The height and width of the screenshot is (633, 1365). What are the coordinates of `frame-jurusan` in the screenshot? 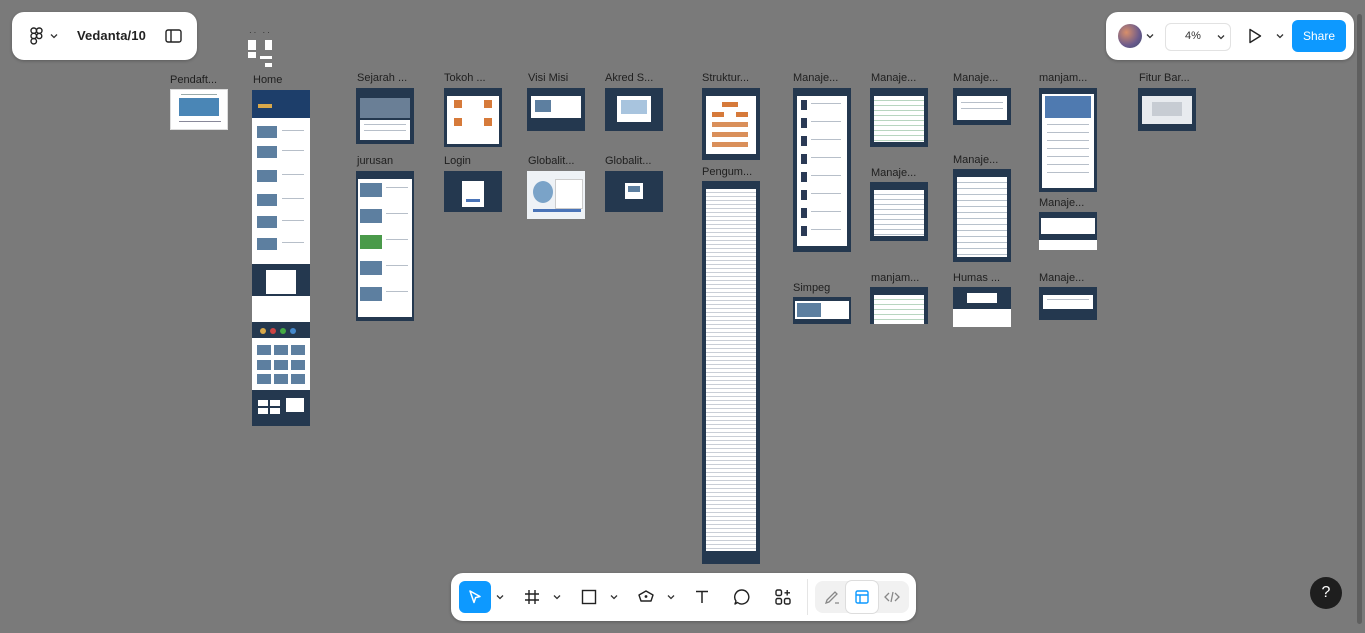 It's located at (385, 246).